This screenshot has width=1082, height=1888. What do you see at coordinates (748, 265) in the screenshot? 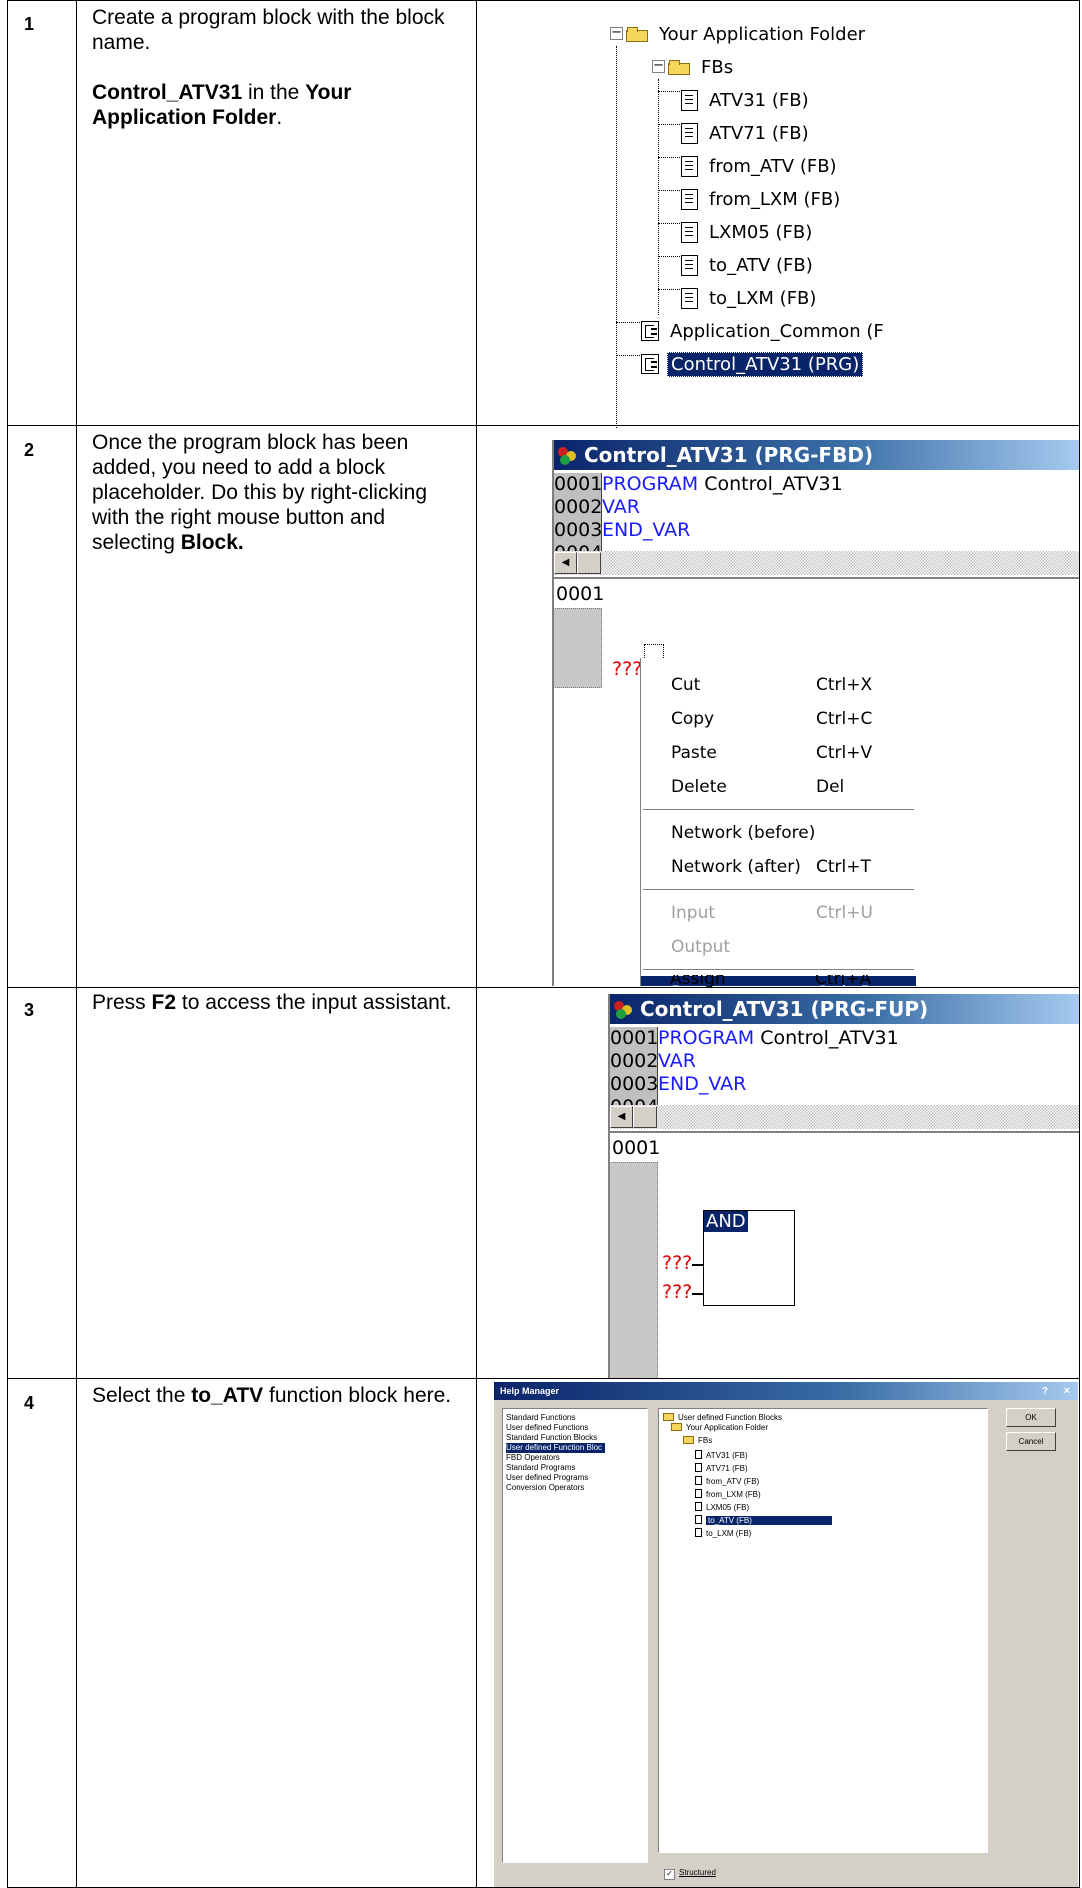
I see `tree-item-fb: to_ATV (FB)` at bounding box center [748, 265].